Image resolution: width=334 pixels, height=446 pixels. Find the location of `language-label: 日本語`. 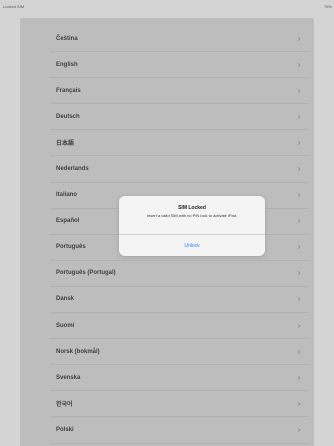

language-label: 日本語 is located at coordinates (65, 144).